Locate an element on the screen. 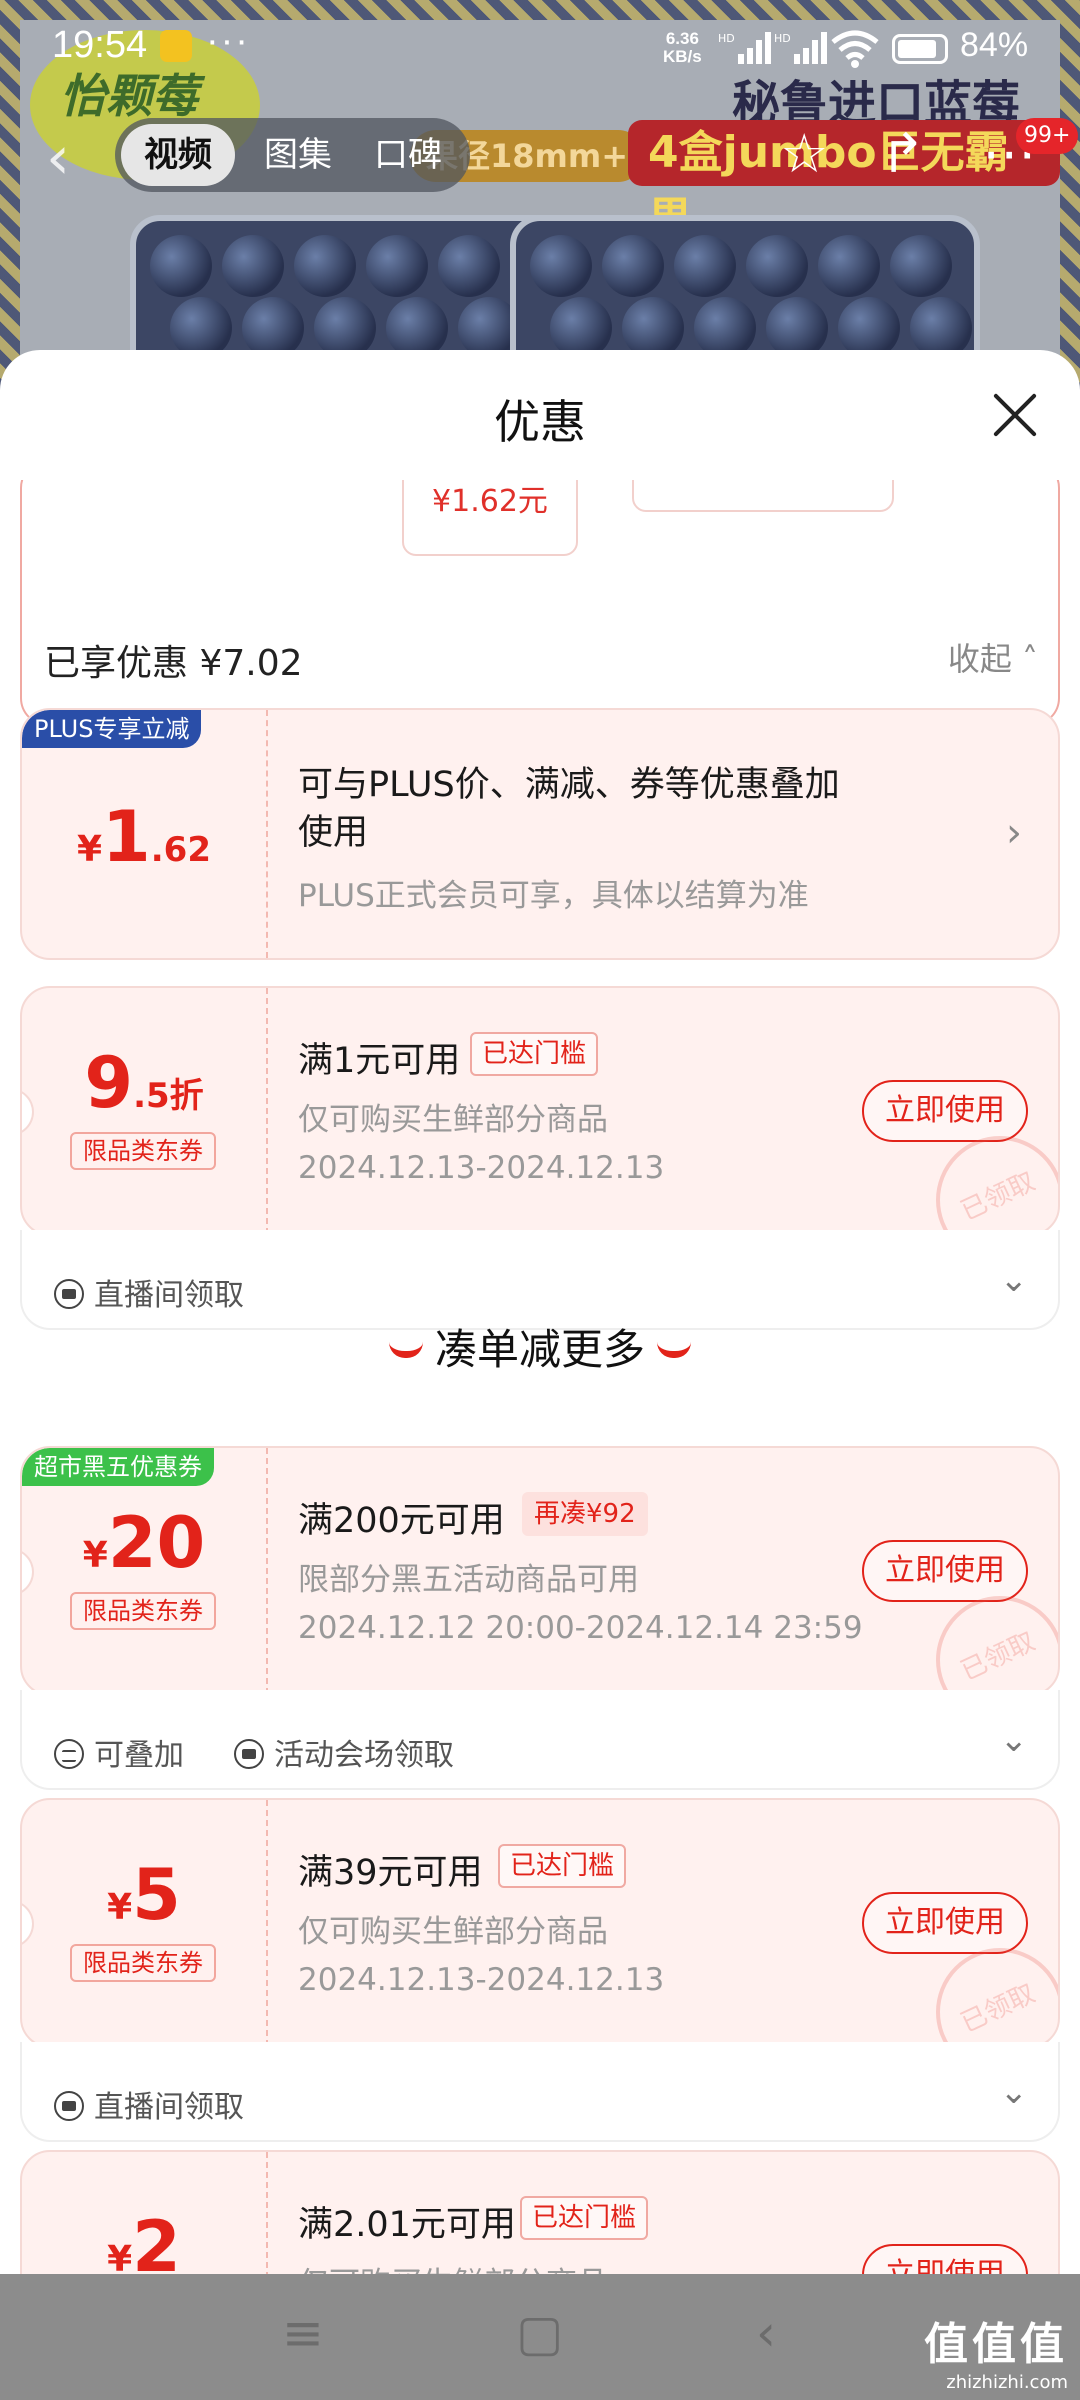 Image resolution: width=1080 pixels, height=2400 pixels. plus-subtitle: PLUS正式会员可享，具体以结算为准 is located at coordinates (553, 896).